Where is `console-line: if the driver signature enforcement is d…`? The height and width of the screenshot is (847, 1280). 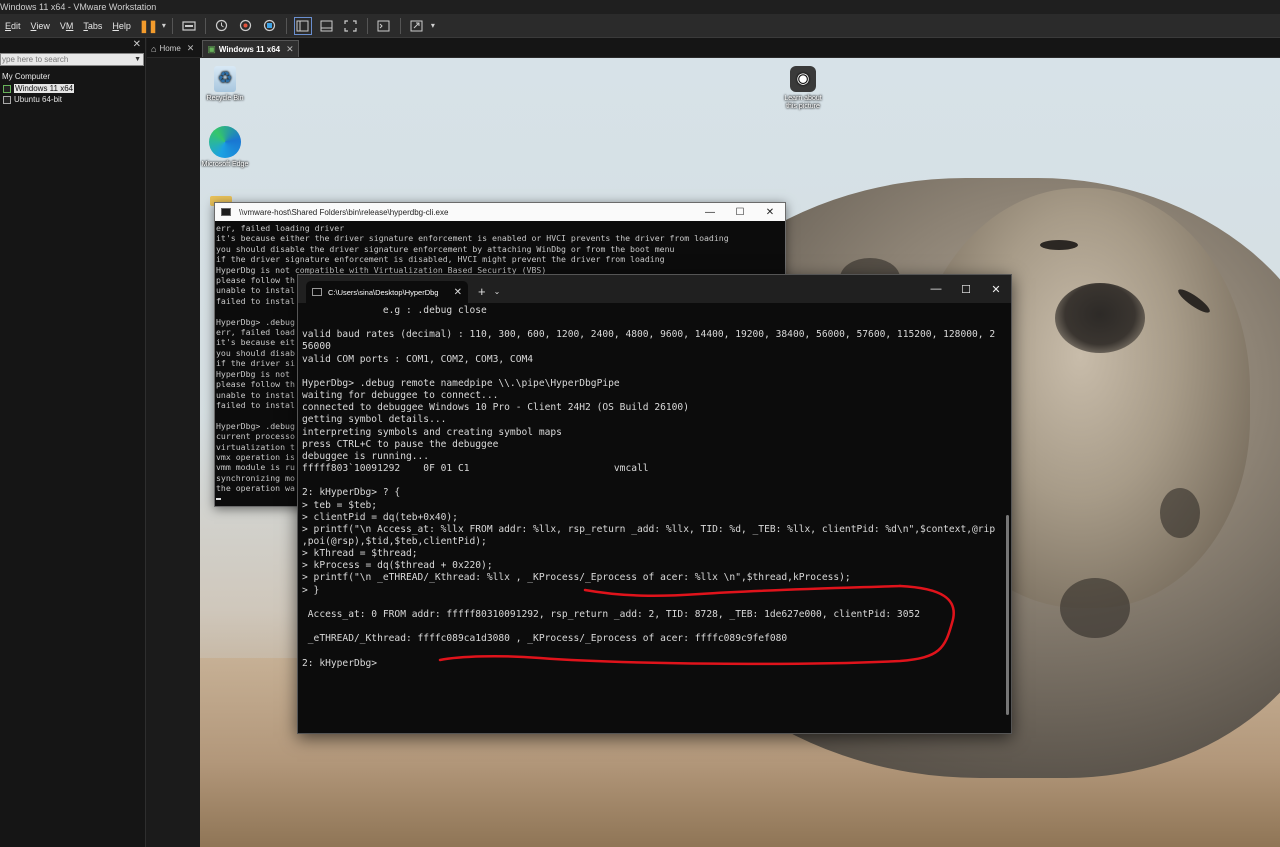 console-line: if the driver signature enforcement is d… is located at coordinates (440, 259).